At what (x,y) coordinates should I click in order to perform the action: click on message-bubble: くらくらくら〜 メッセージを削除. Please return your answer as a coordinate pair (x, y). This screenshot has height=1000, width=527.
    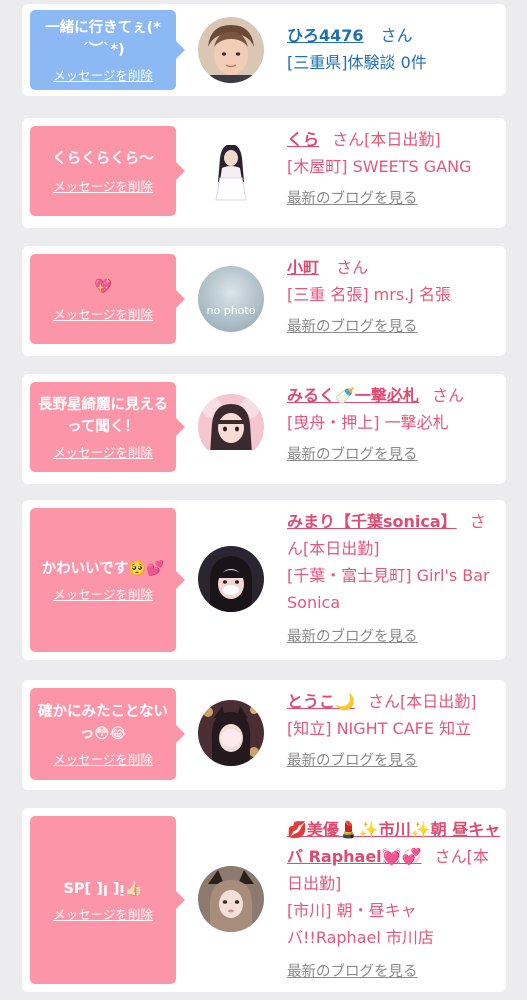
    Looking at the image, I should click on (107, 171).